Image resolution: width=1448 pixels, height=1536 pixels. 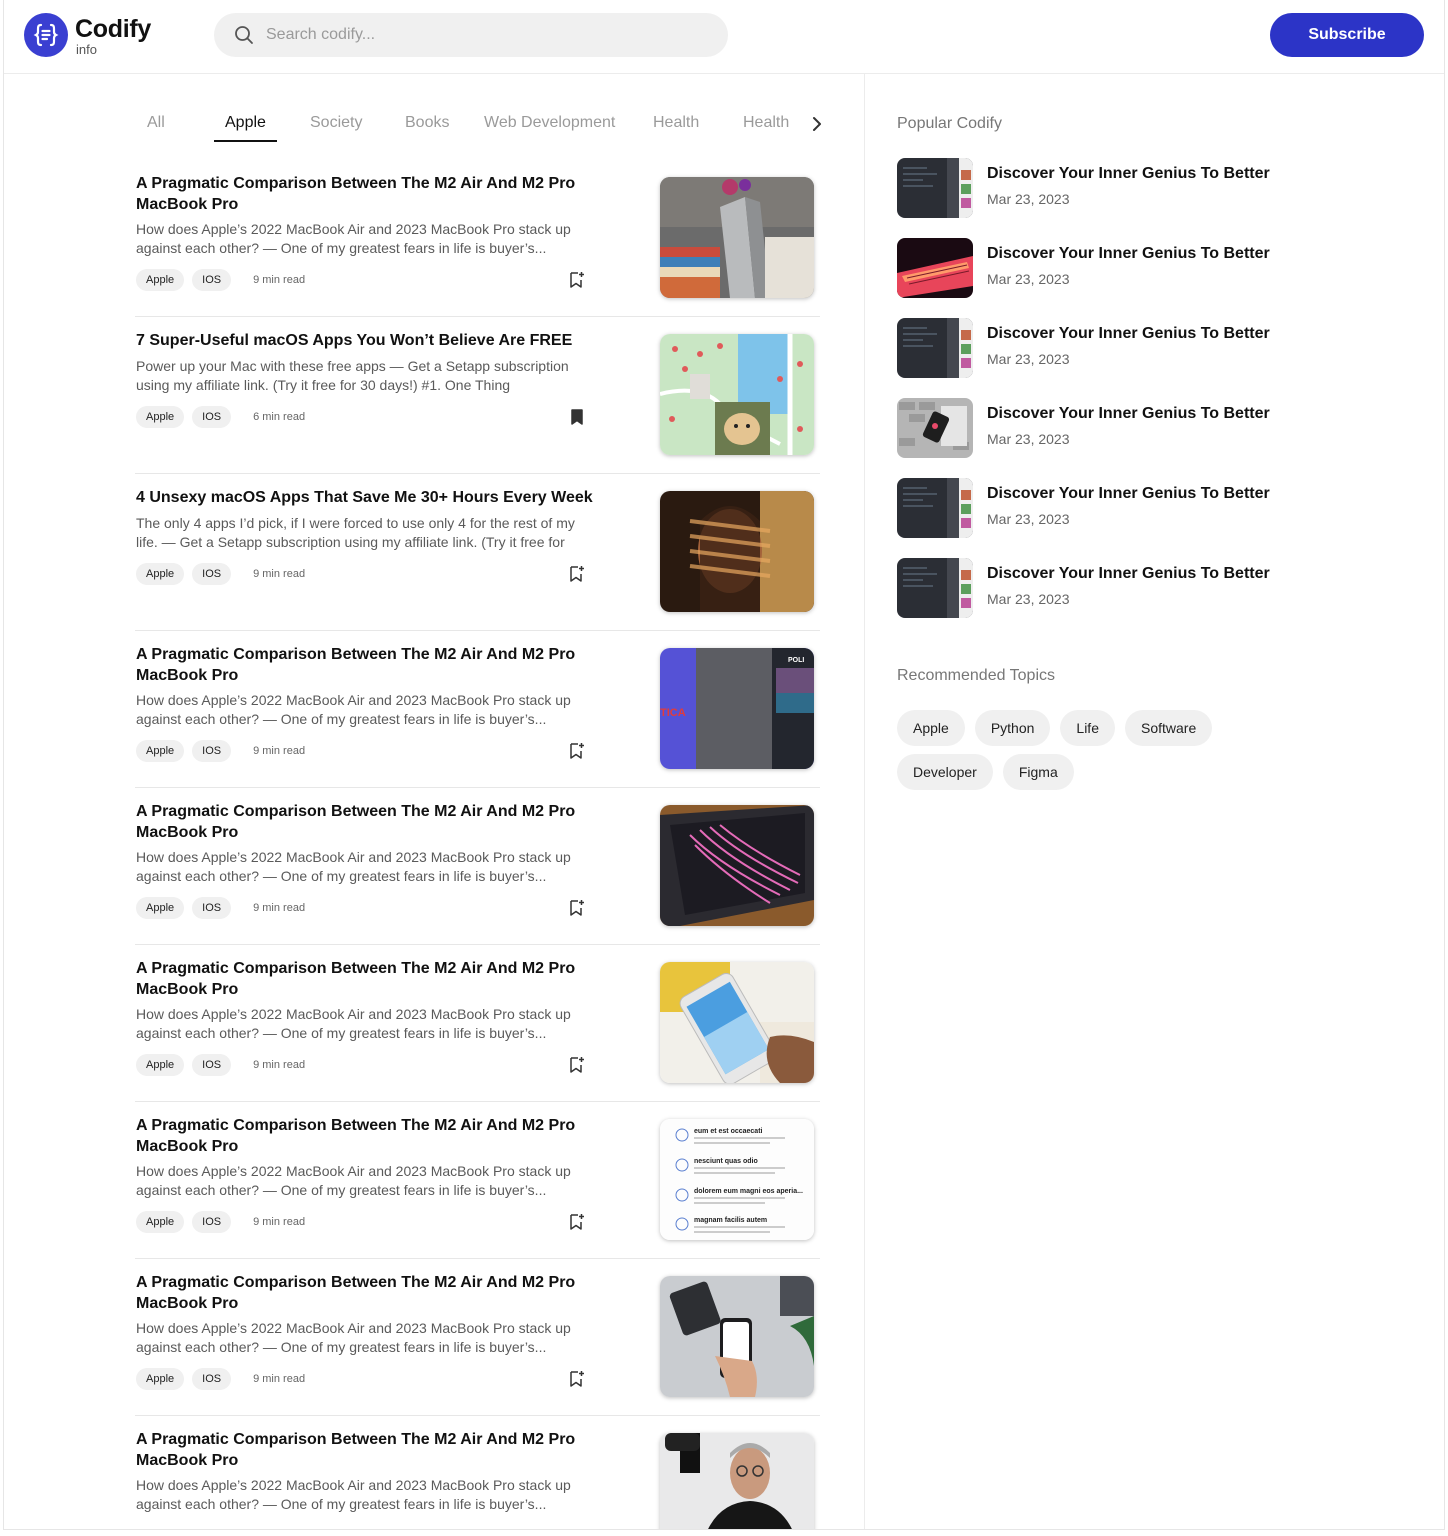 I want to click on search-input, so click(x=476, y=35).